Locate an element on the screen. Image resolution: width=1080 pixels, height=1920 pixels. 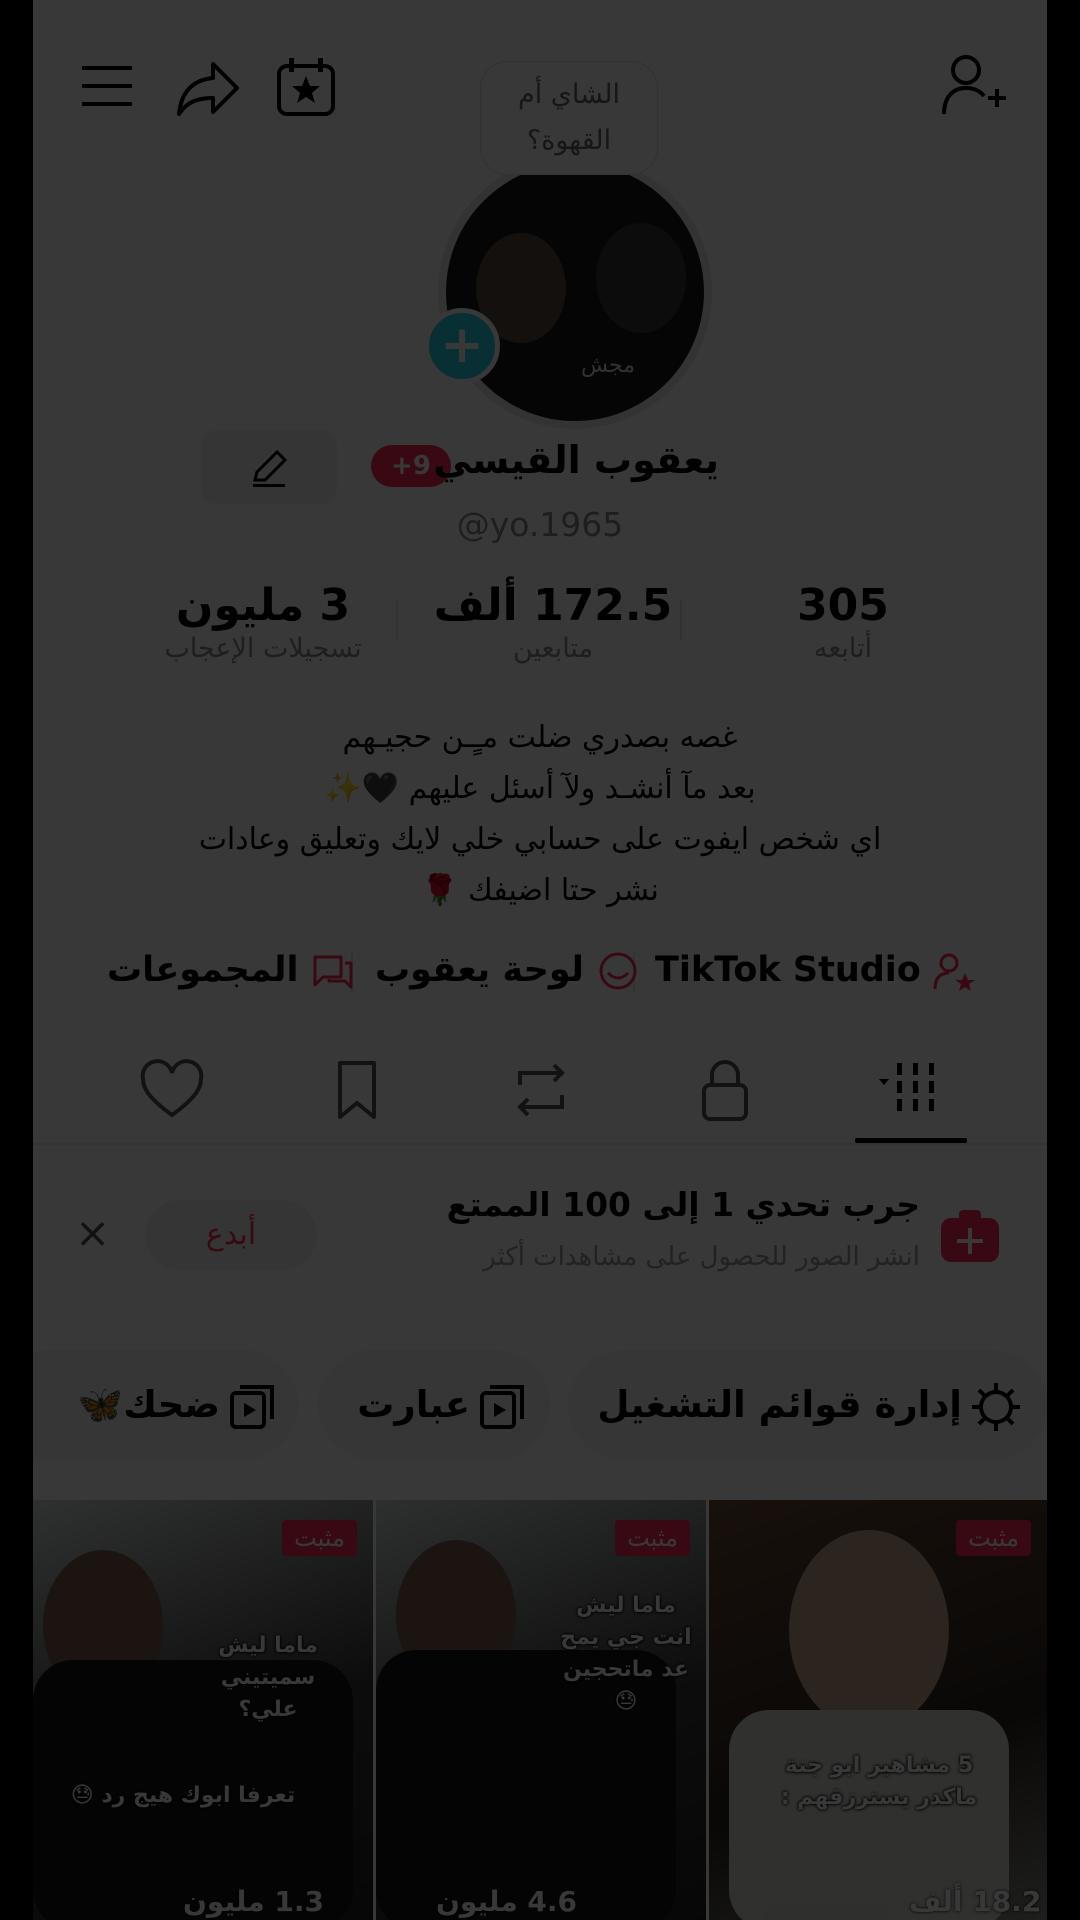
link-tiktok-studio: TikTok Studio is located at coordinates (816, 970).